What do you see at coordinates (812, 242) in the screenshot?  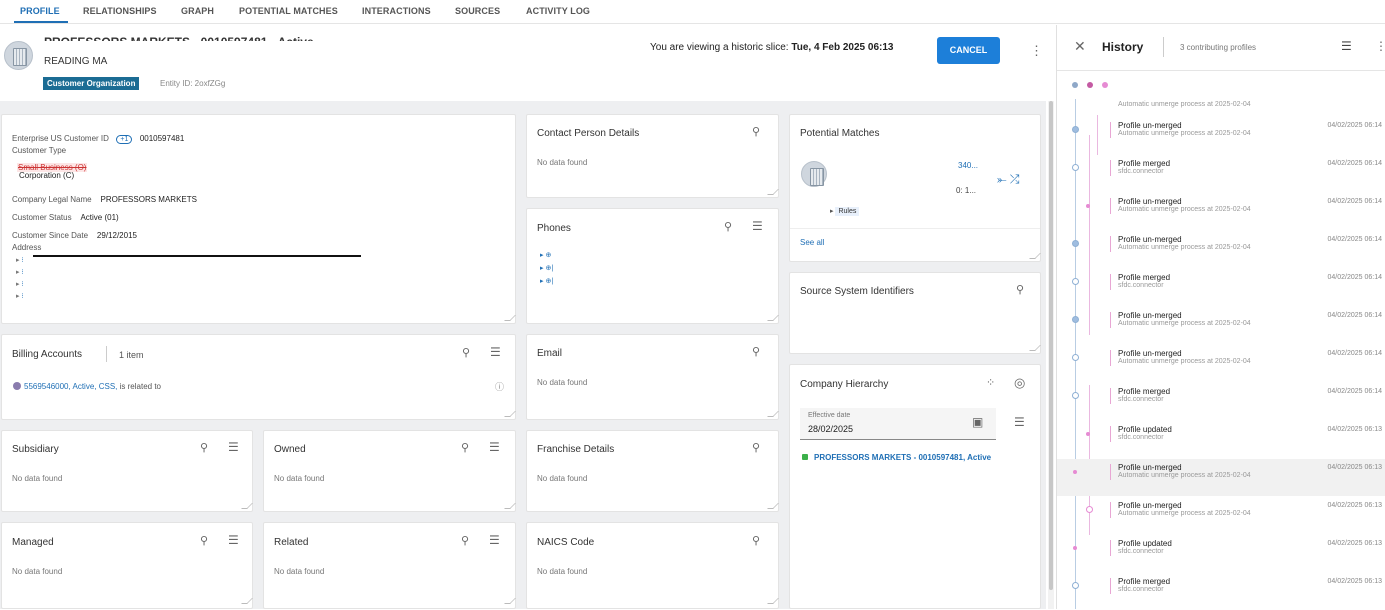 I see `see-all-link: See all` at bounding box center [812, 242].